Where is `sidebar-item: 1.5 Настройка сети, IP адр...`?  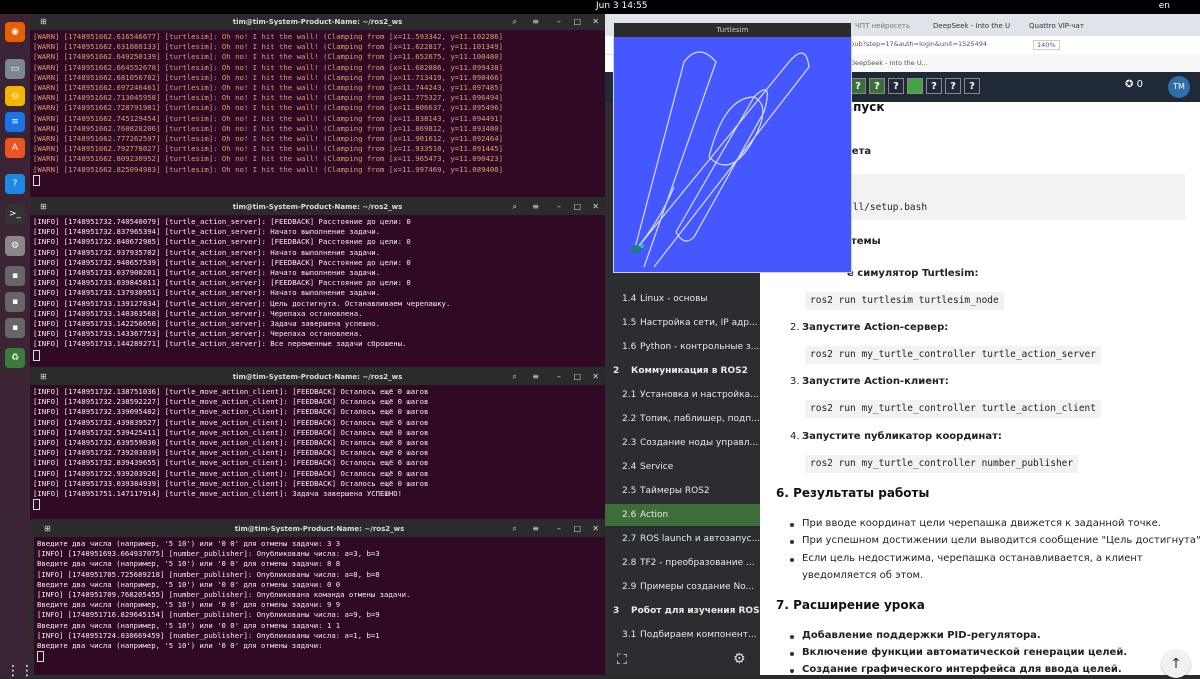 sidebar-item: 1.5 Настройка сети, IP адр... is located at coordinates (682, 323).